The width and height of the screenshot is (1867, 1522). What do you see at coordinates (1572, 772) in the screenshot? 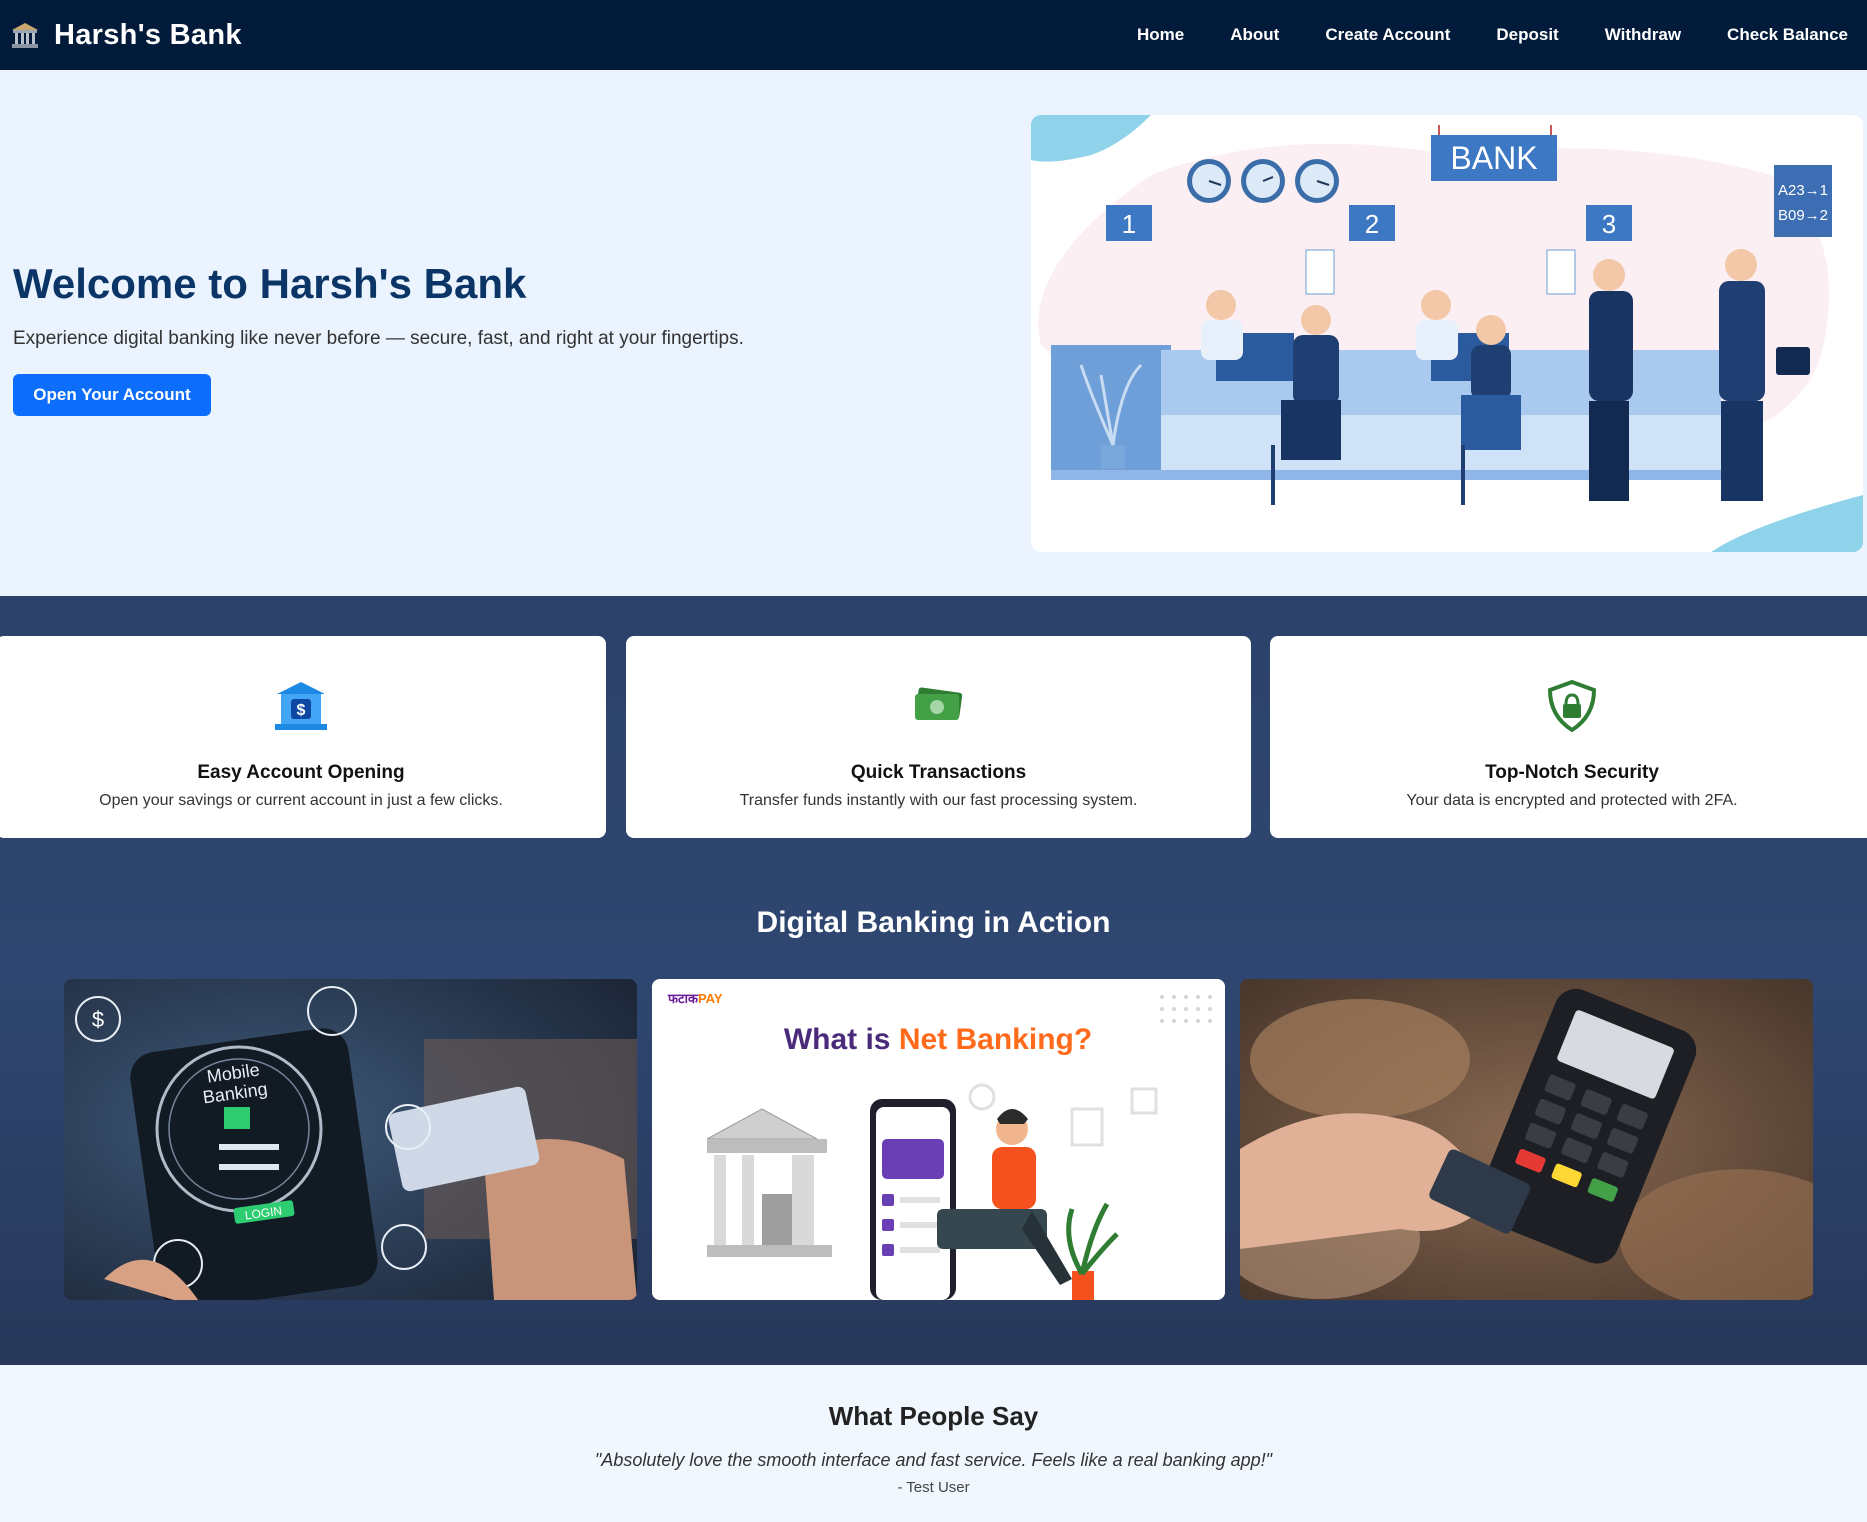
I see `feature-title: Top-Notch Security` at bounding box center [1572, 772].